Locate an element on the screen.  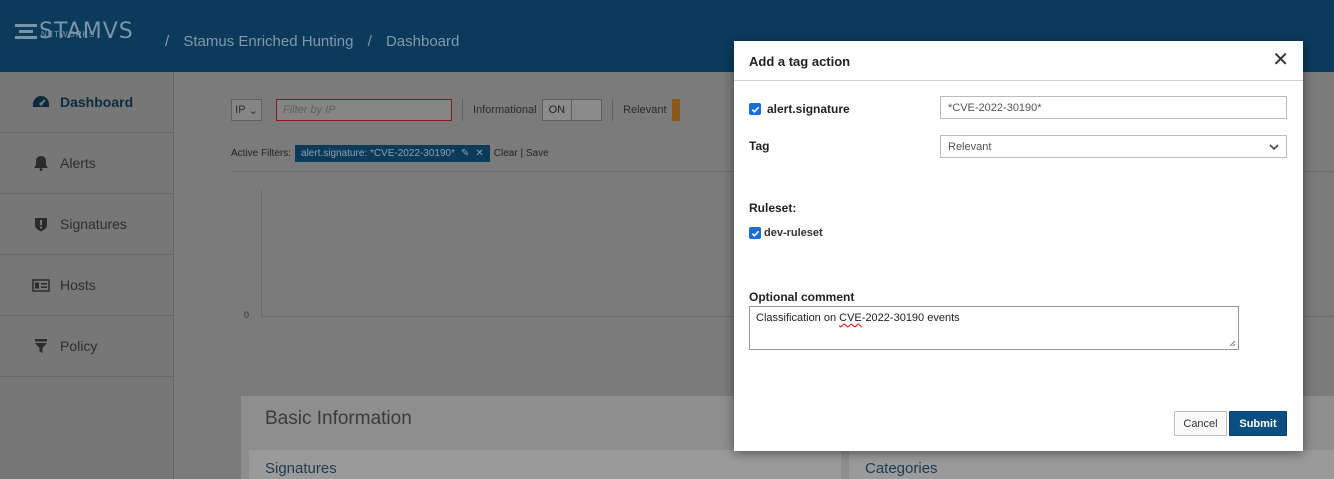
signature-value-input: *CVE-2022-30190* is located at coordinates (1113, 107).